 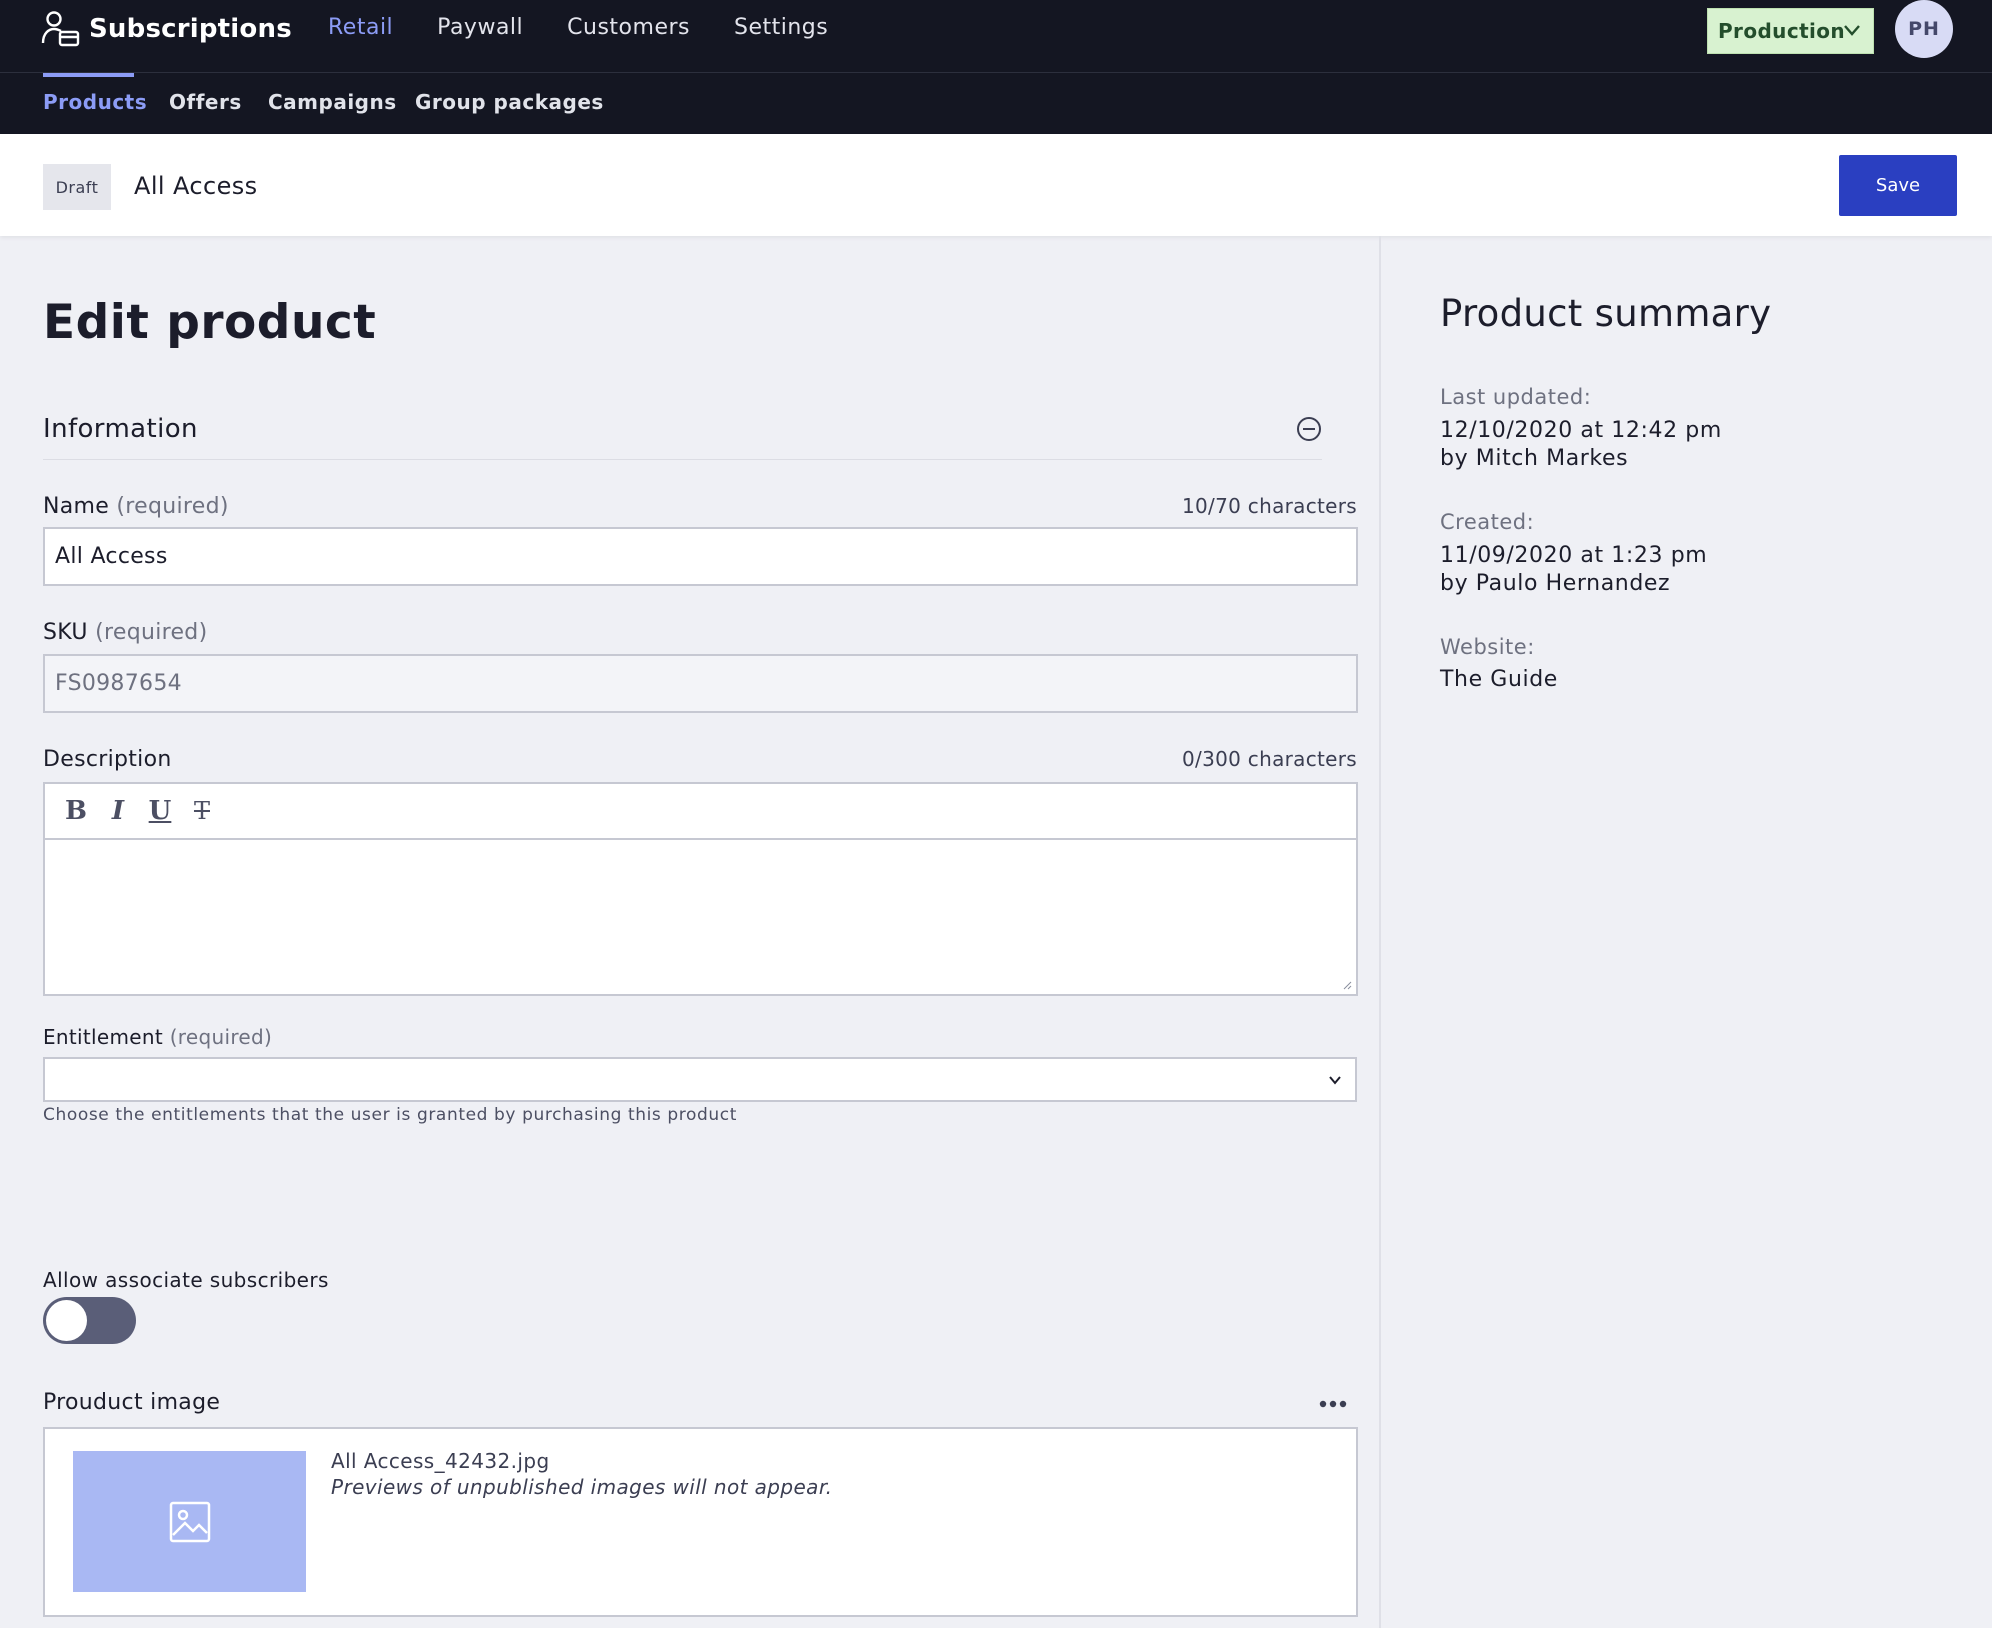 I want to click on image-thumbnail, so click(x=189, y=1521).